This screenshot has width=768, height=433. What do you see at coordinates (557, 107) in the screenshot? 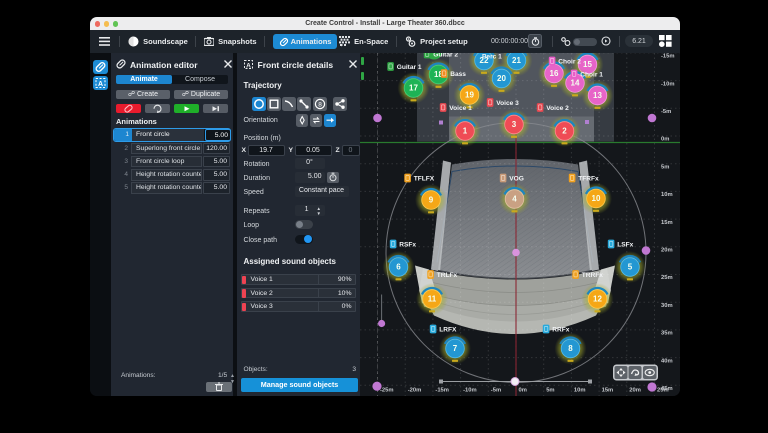
I see `svg-text: Voice 2` at bounding box center [557, 107].